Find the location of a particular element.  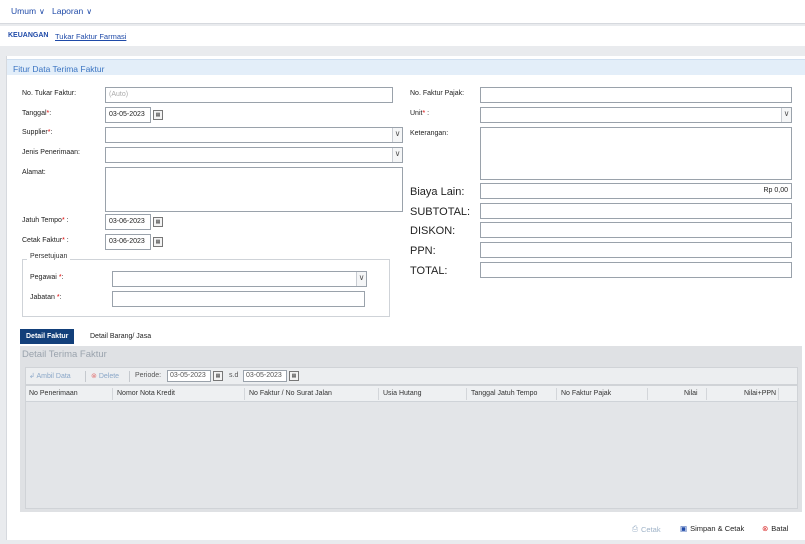

supplier-label: Supplier*: is located at coordinates (37, 132).